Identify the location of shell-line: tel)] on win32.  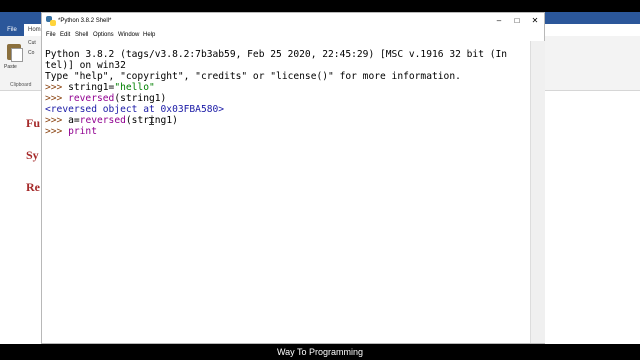
(287, 65).